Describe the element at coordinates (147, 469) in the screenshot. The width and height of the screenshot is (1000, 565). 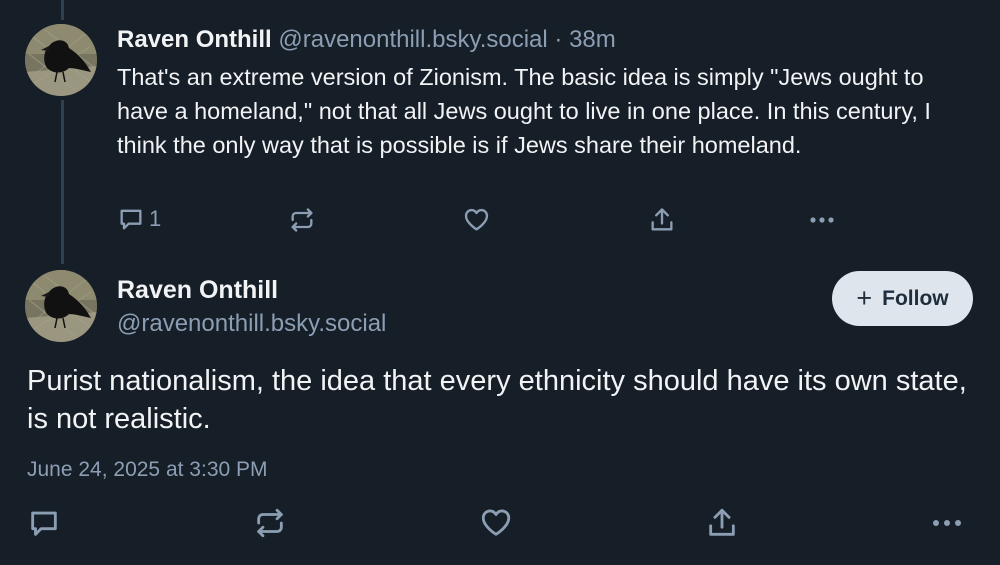
I see `post-timestamp: June 24, 2025 at 3:30 PM` at that location.